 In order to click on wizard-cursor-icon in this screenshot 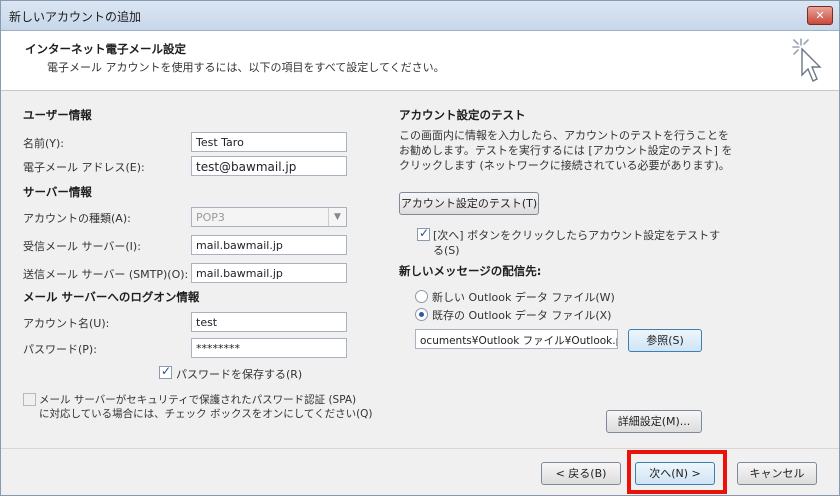, I will do `click(807, 60)`.